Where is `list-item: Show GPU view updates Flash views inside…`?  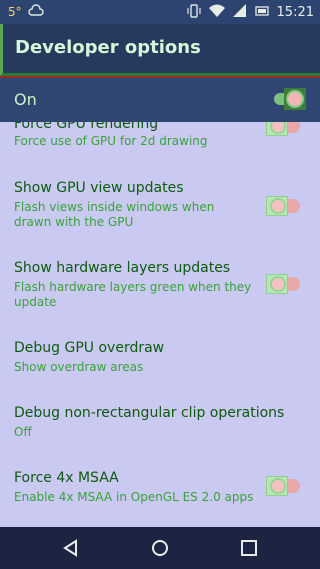
list-item: Show GPU view updates Flash views inside… is located at coordinates (160, 206).